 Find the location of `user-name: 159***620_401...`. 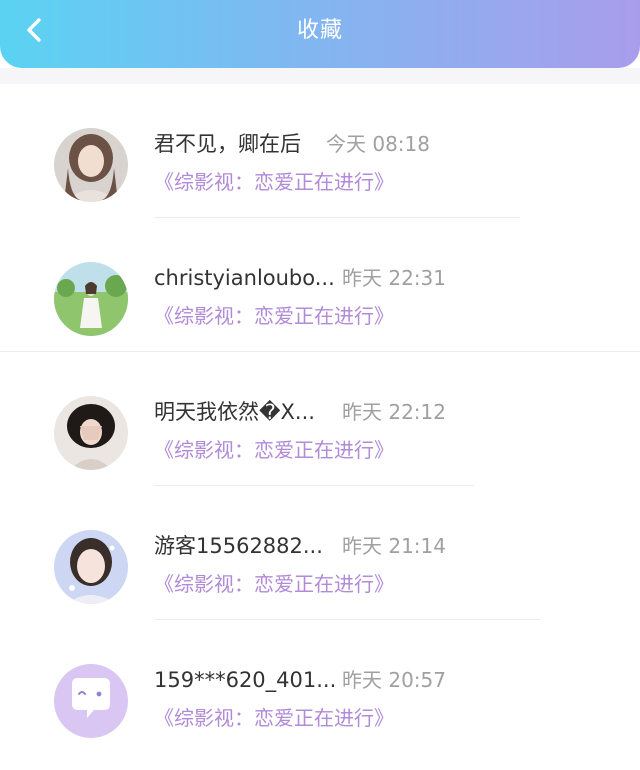

user-name: 159***620_401... is located at coordinates (245, 680).